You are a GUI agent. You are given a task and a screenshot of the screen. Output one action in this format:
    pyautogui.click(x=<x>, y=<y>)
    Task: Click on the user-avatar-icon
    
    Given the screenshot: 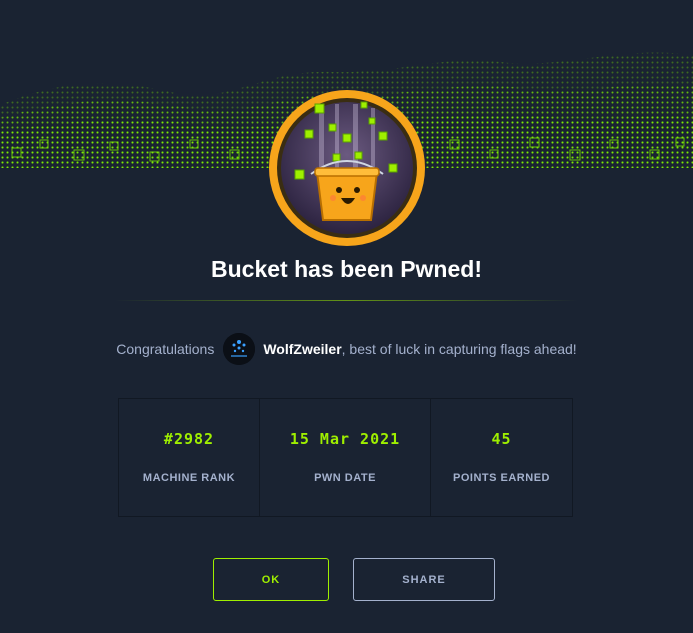 What is the action you would take?
    pyautogui.click(x=239, y=349)
    